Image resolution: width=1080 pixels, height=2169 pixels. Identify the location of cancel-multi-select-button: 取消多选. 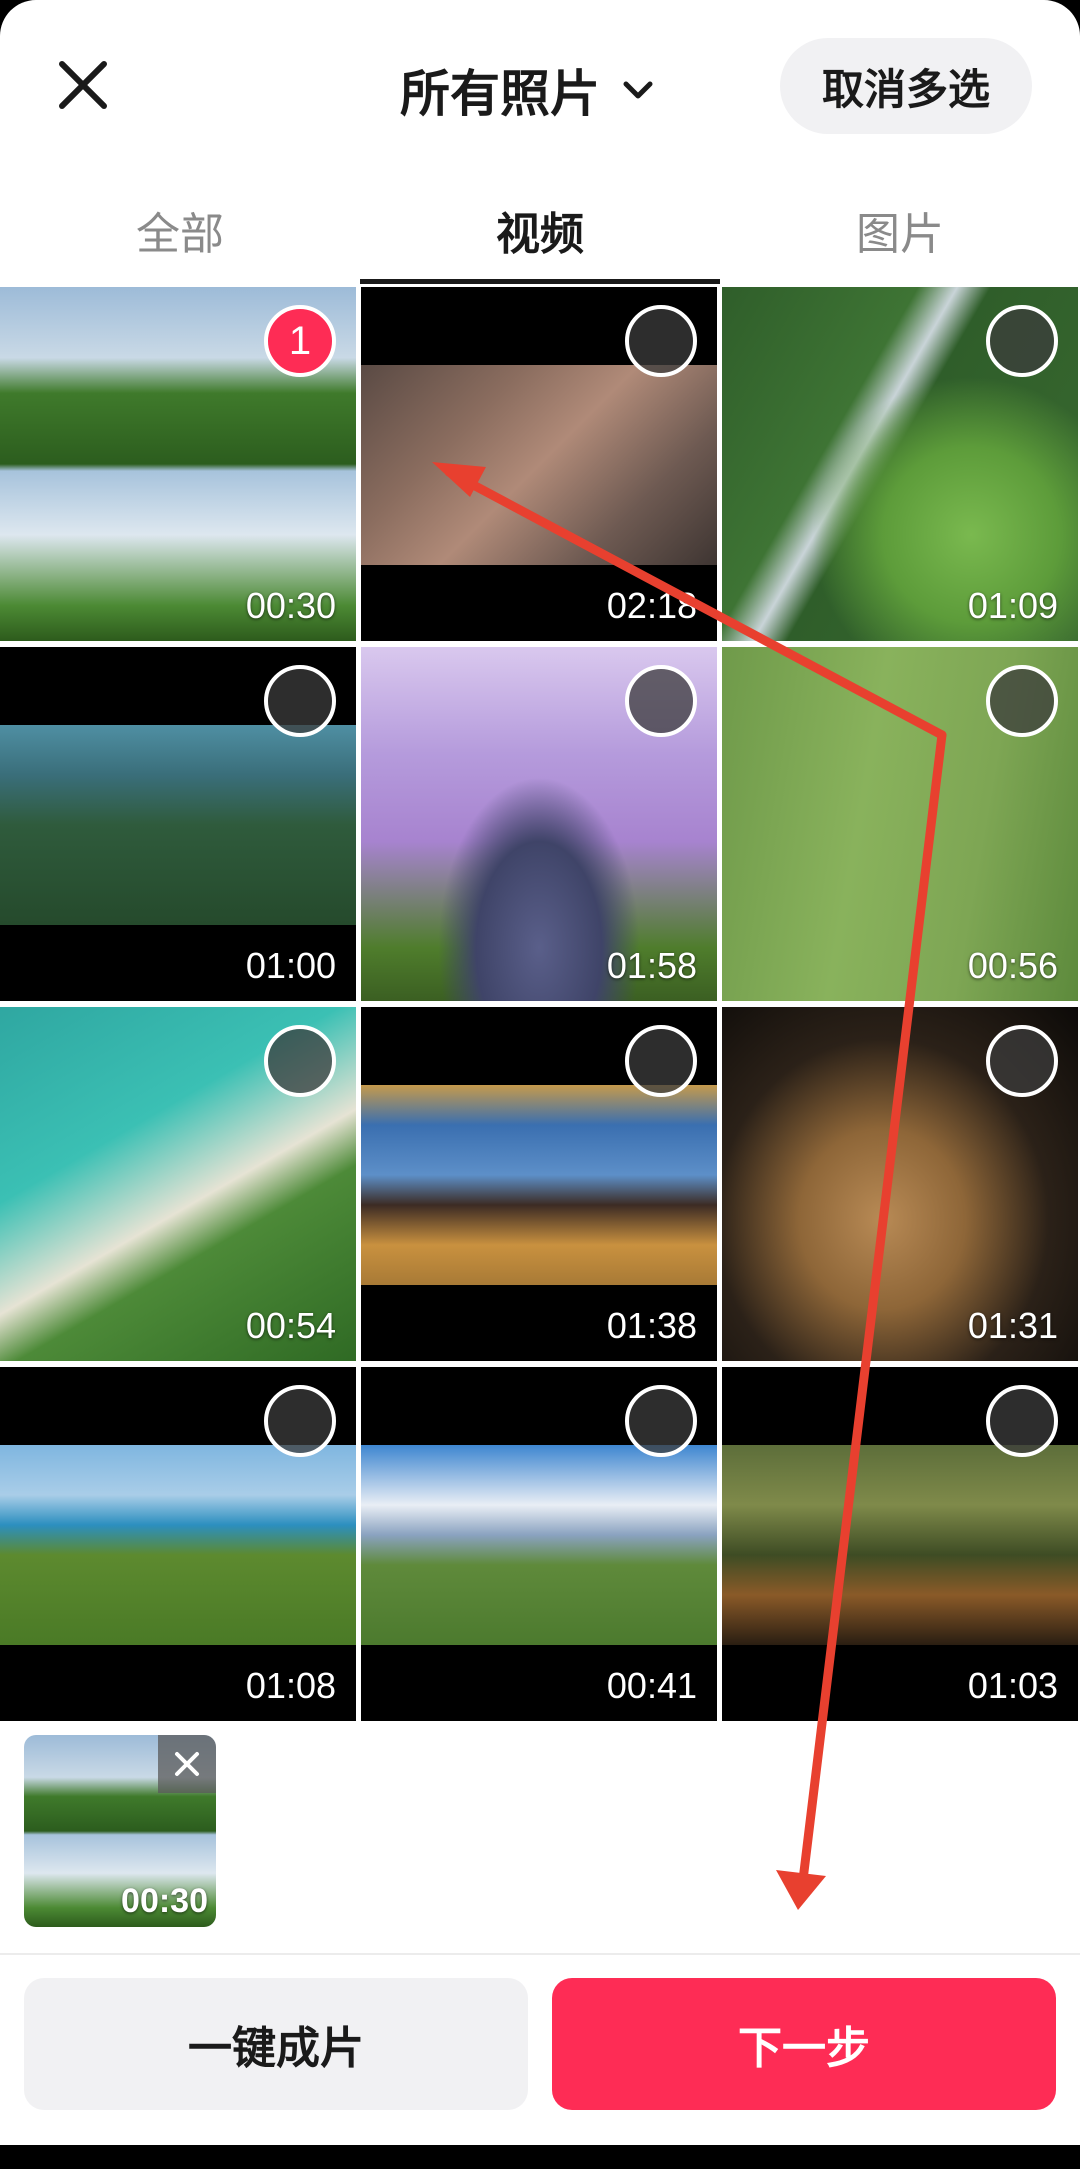
(906, 86).